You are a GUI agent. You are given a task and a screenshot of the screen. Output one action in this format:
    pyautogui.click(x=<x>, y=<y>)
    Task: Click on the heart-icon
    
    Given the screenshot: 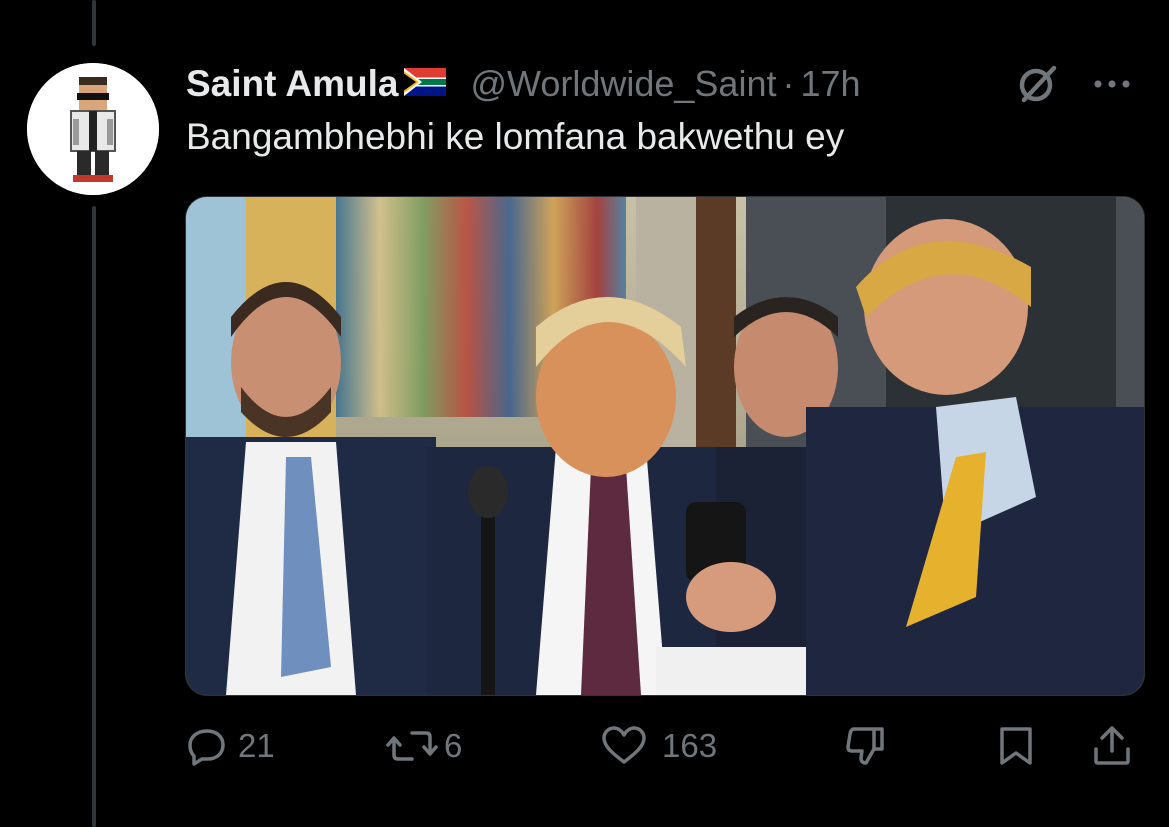 What is the action you would take?
    pyautogui.click(x=624, y=745)
    